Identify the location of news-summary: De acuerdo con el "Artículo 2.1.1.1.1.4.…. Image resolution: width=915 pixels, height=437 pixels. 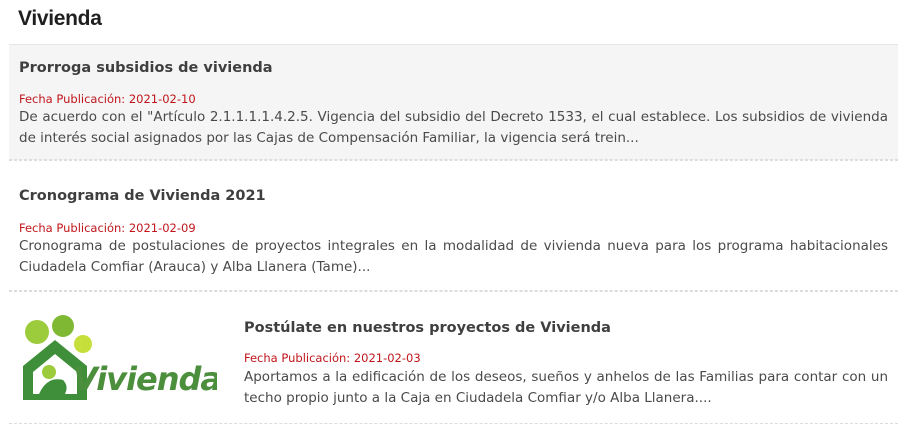
(453, 127).